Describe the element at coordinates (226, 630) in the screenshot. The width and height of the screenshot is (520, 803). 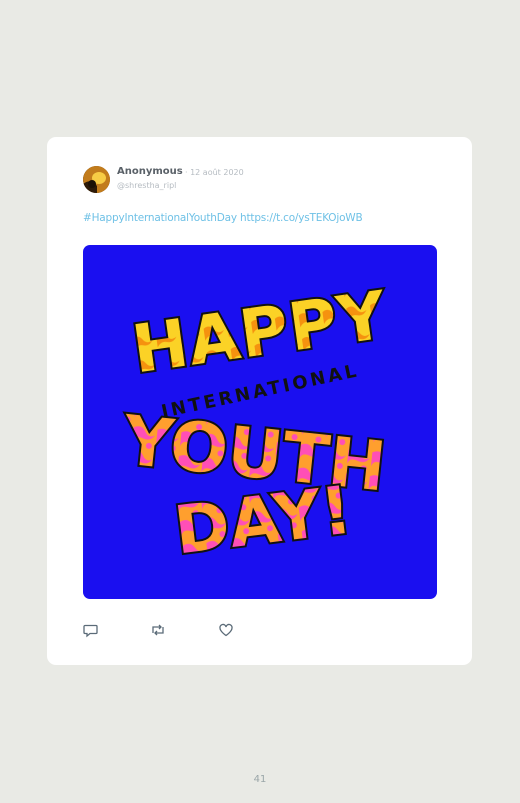
I see `like-icon` at that location.